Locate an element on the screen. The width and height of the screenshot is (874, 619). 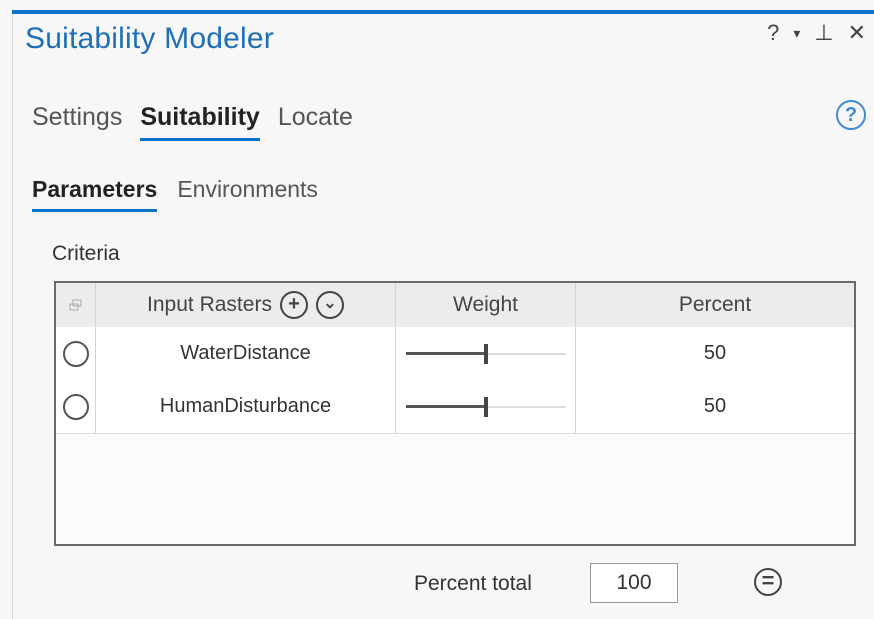
main-tabs: Settings Suitability Locate is located at coordinates (192, 122).